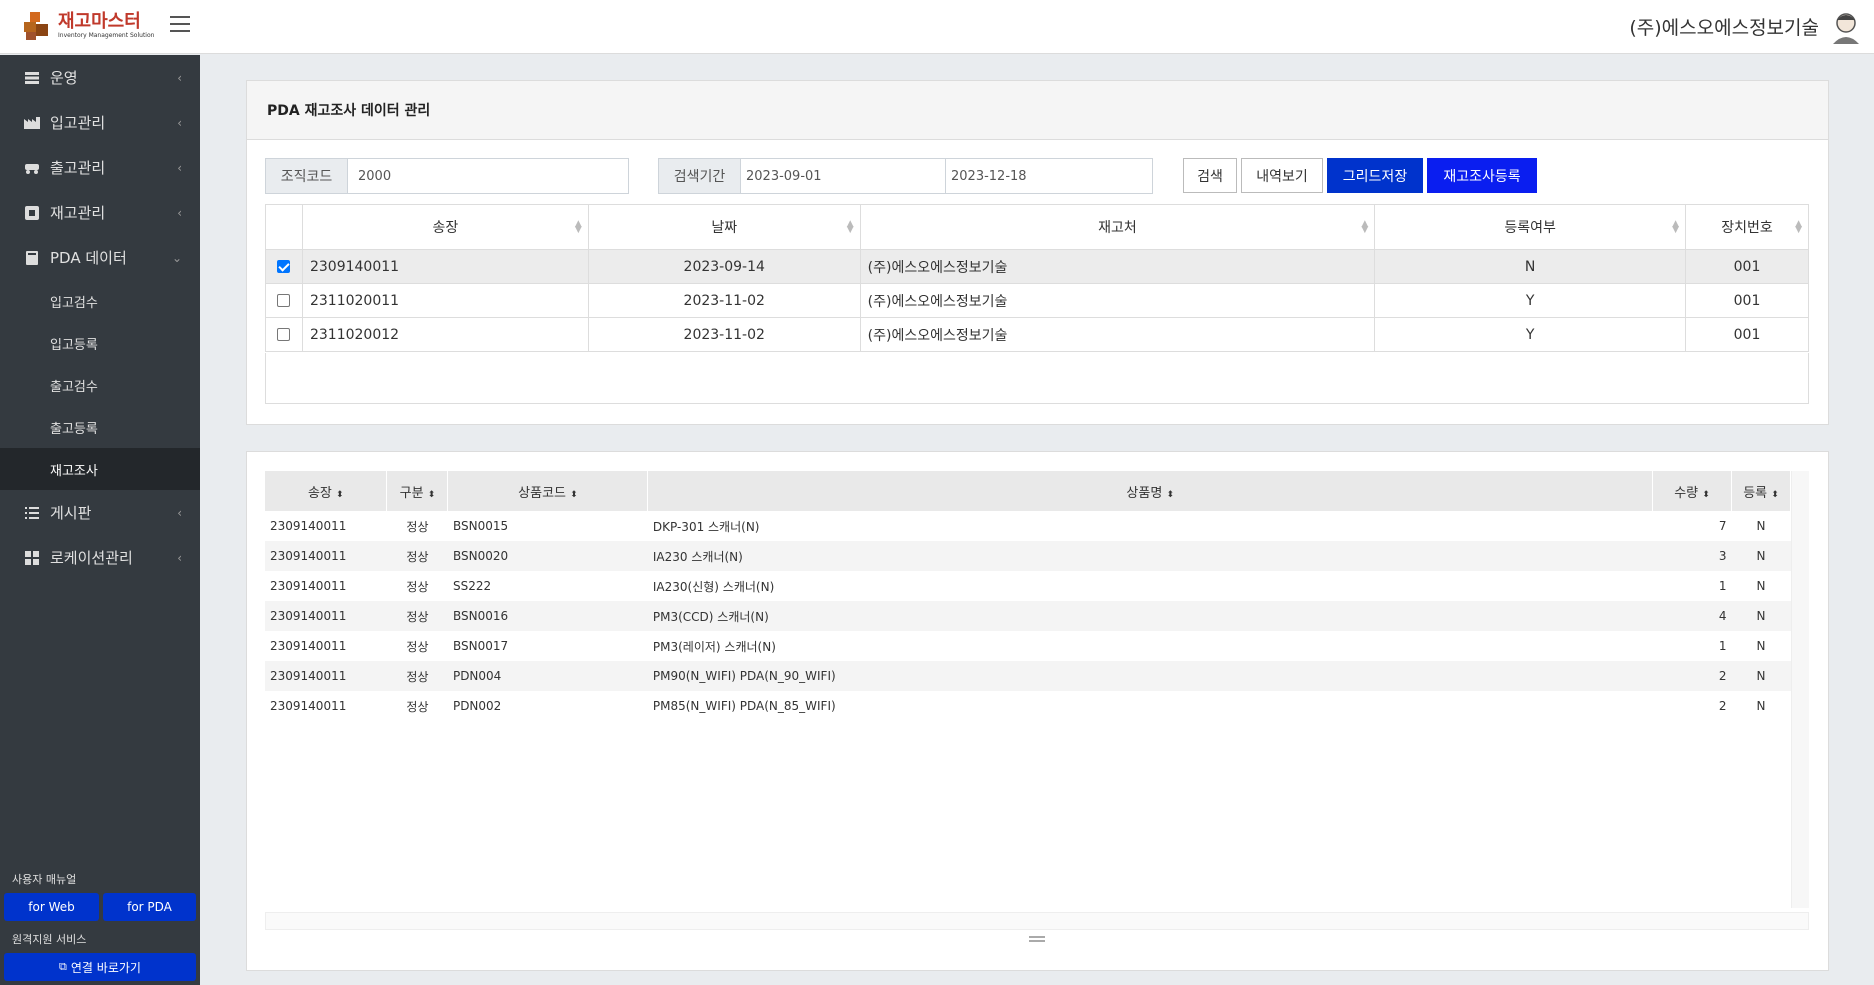 The image size is (1874, 985). I want to click on table-row: 2311020011 2023-11-02 (주)에스오에스정보기술 Y 001, so click(1037, 300).